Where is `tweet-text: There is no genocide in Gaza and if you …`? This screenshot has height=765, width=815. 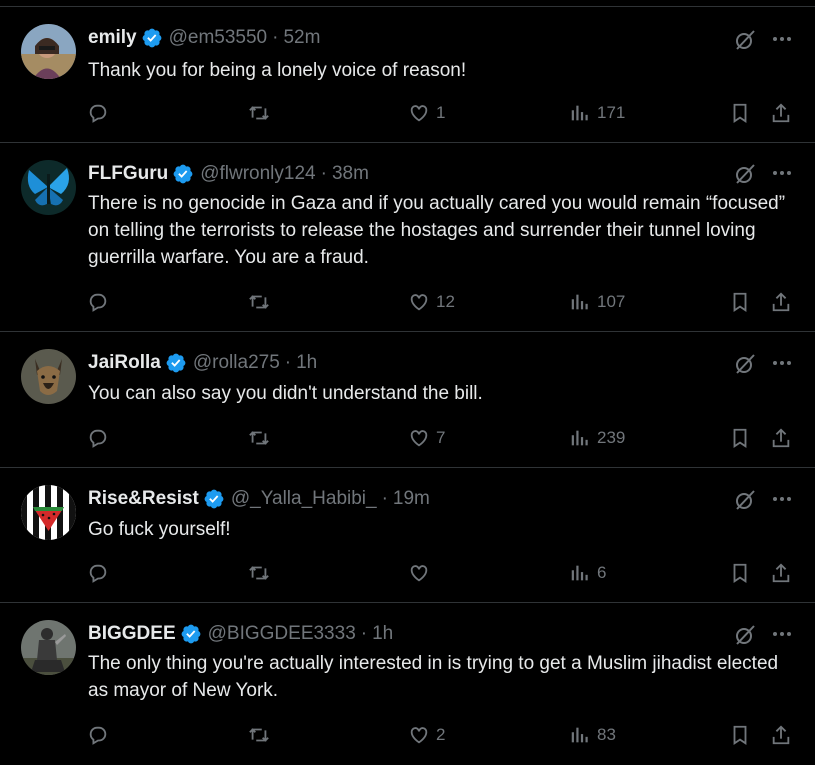 tweet-text: There is no genocide in Gaza and if you … is located at coordinates (437, 230).